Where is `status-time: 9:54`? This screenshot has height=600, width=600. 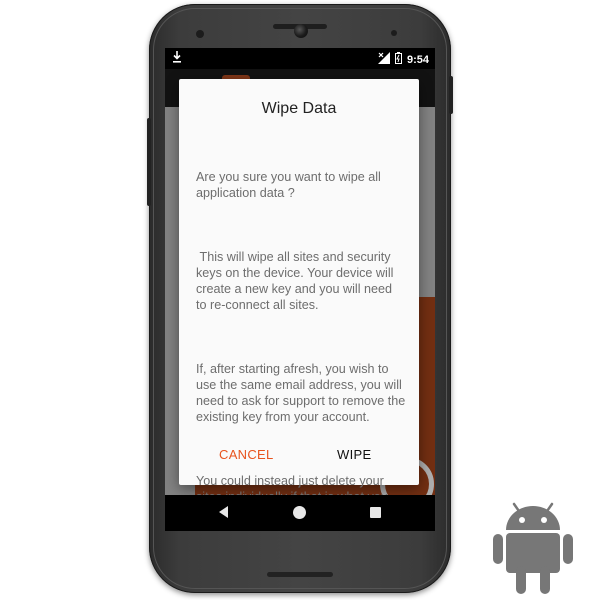 status-time: 9:54 is located at coordinates (417, 59).